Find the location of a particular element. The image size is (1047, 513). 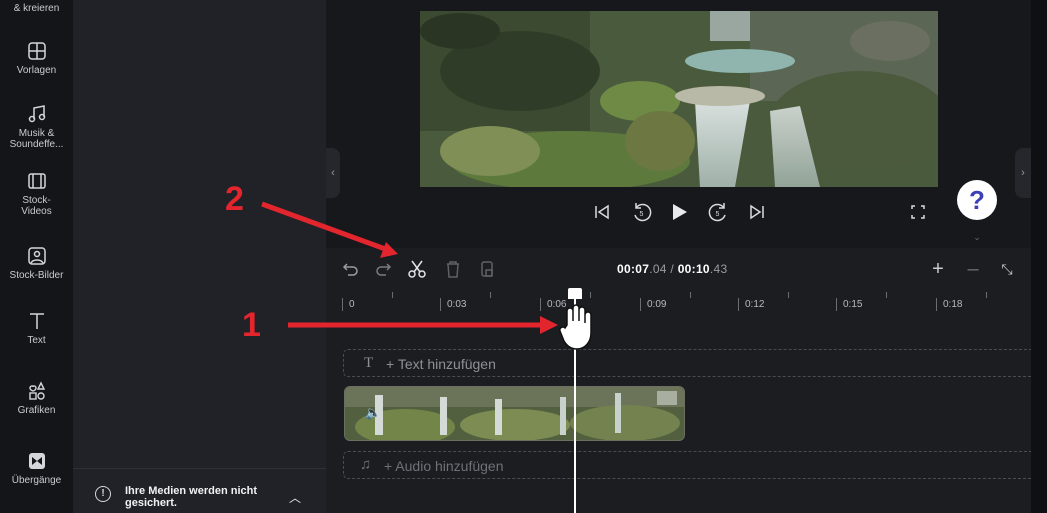

total-time: 00:10 is located at coordinates (693, 269).